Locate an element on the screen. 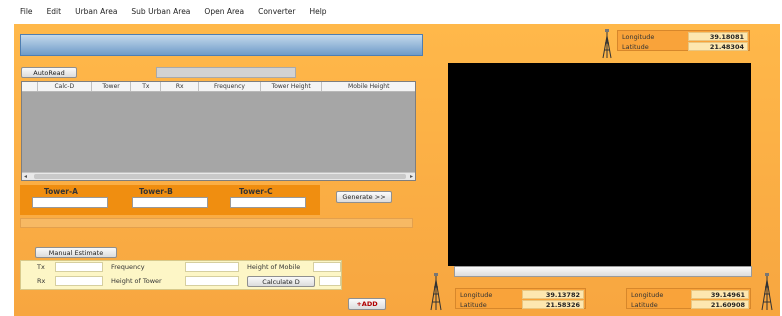 The image size is (782, 316). tower-c-input is located at coordinates (268, 202).